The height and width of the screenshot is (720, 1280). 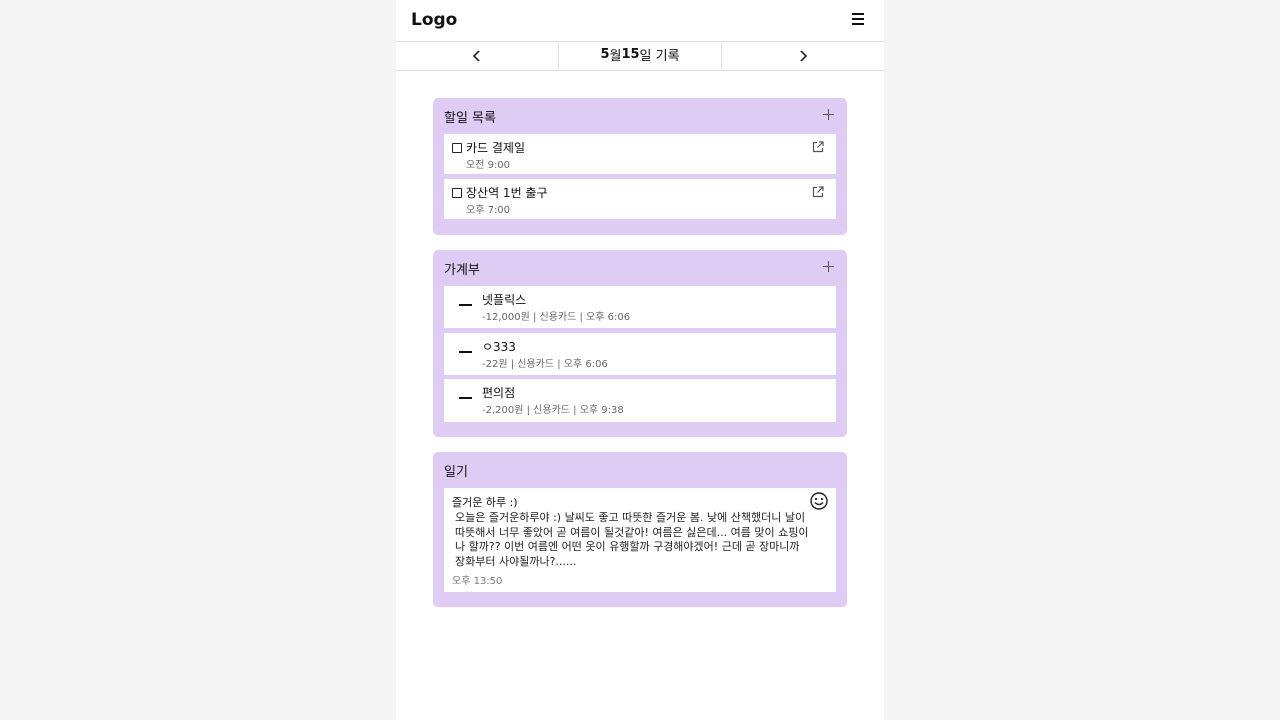 I want to click on hamburger-menu-icon, so click(x=858, y=21).